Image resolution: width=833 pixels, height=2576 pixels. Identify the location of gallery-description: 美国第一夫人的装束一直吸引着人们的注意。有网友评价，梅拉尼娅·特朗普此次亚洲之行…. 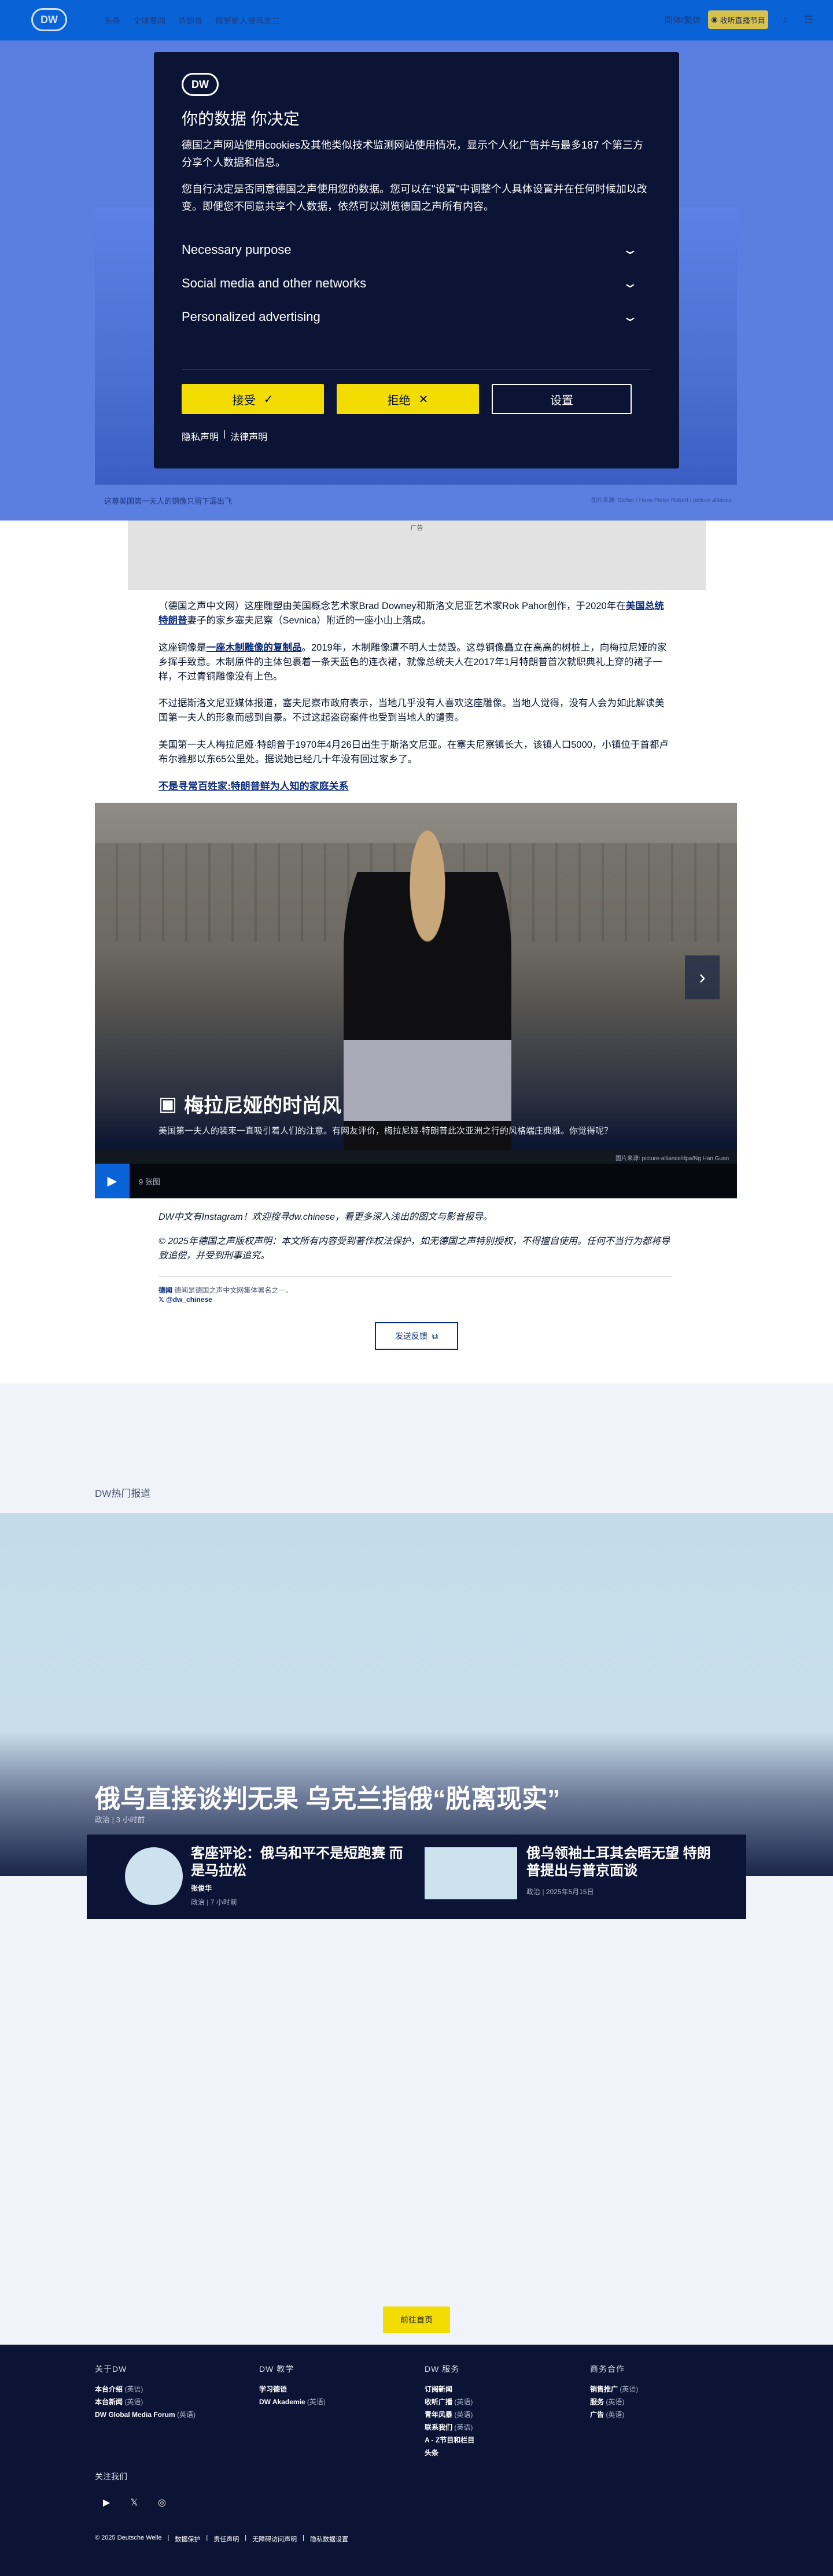
(386, 1131).